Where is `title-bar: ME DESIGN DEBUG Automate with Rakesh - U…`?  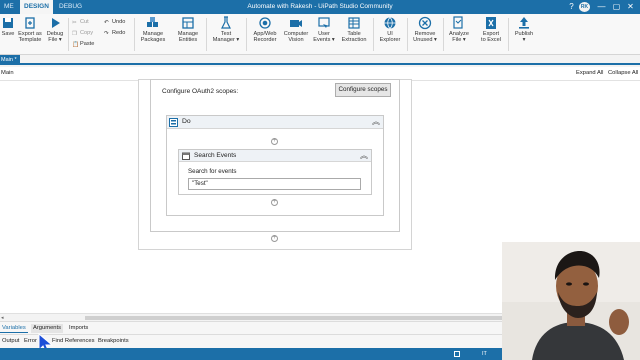 title-bar: ME DESIGN DEBUG Automate with Rakesh - U… is located at coordinates (320, 7).